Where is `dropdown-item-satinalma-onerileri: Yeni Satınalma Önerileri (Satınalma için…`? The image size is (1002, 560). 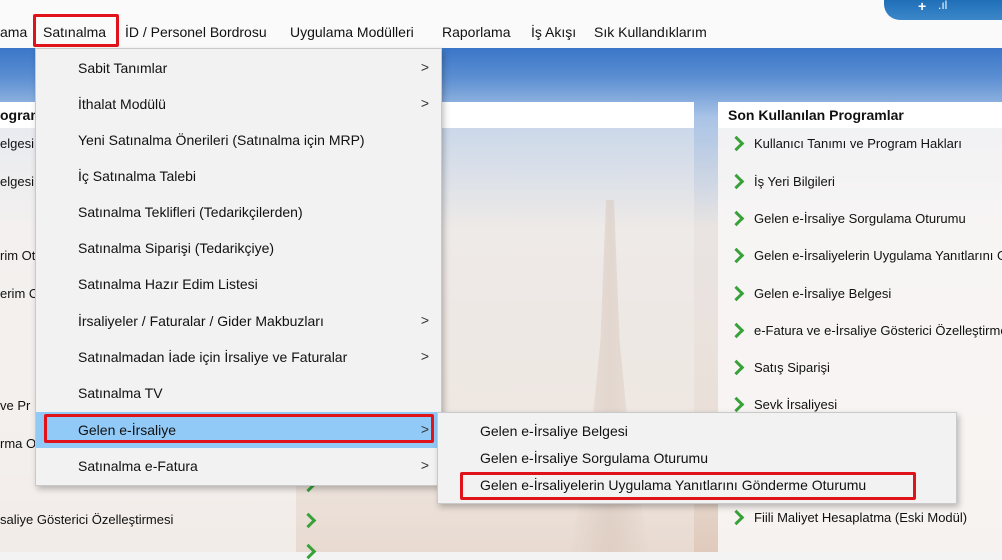
dropdown-item-satinalma-onerileri: Yeni Satınalma Önerileri (Satınalma için… is located at coordinates (237, 140).